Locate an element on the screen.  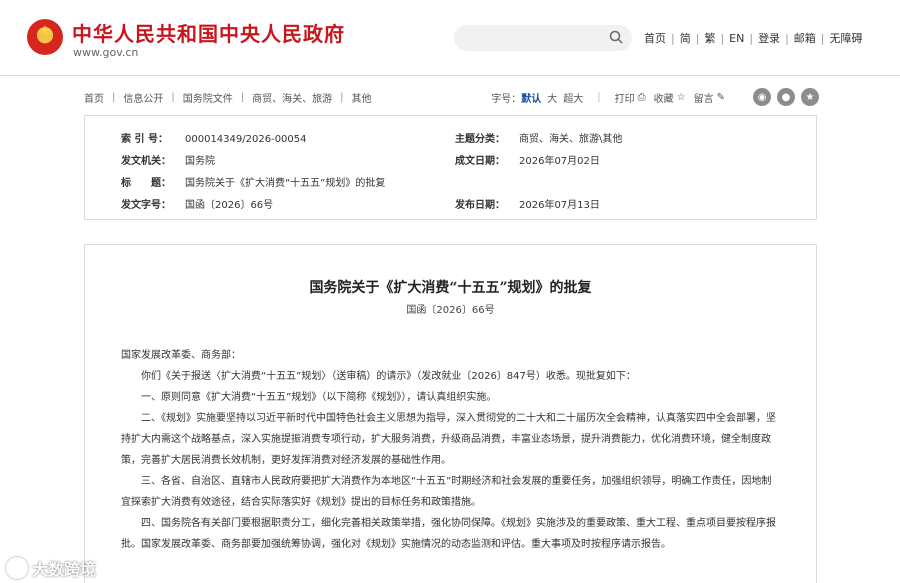
favorite-button: 收藏 is located at coordinates (664, 97).